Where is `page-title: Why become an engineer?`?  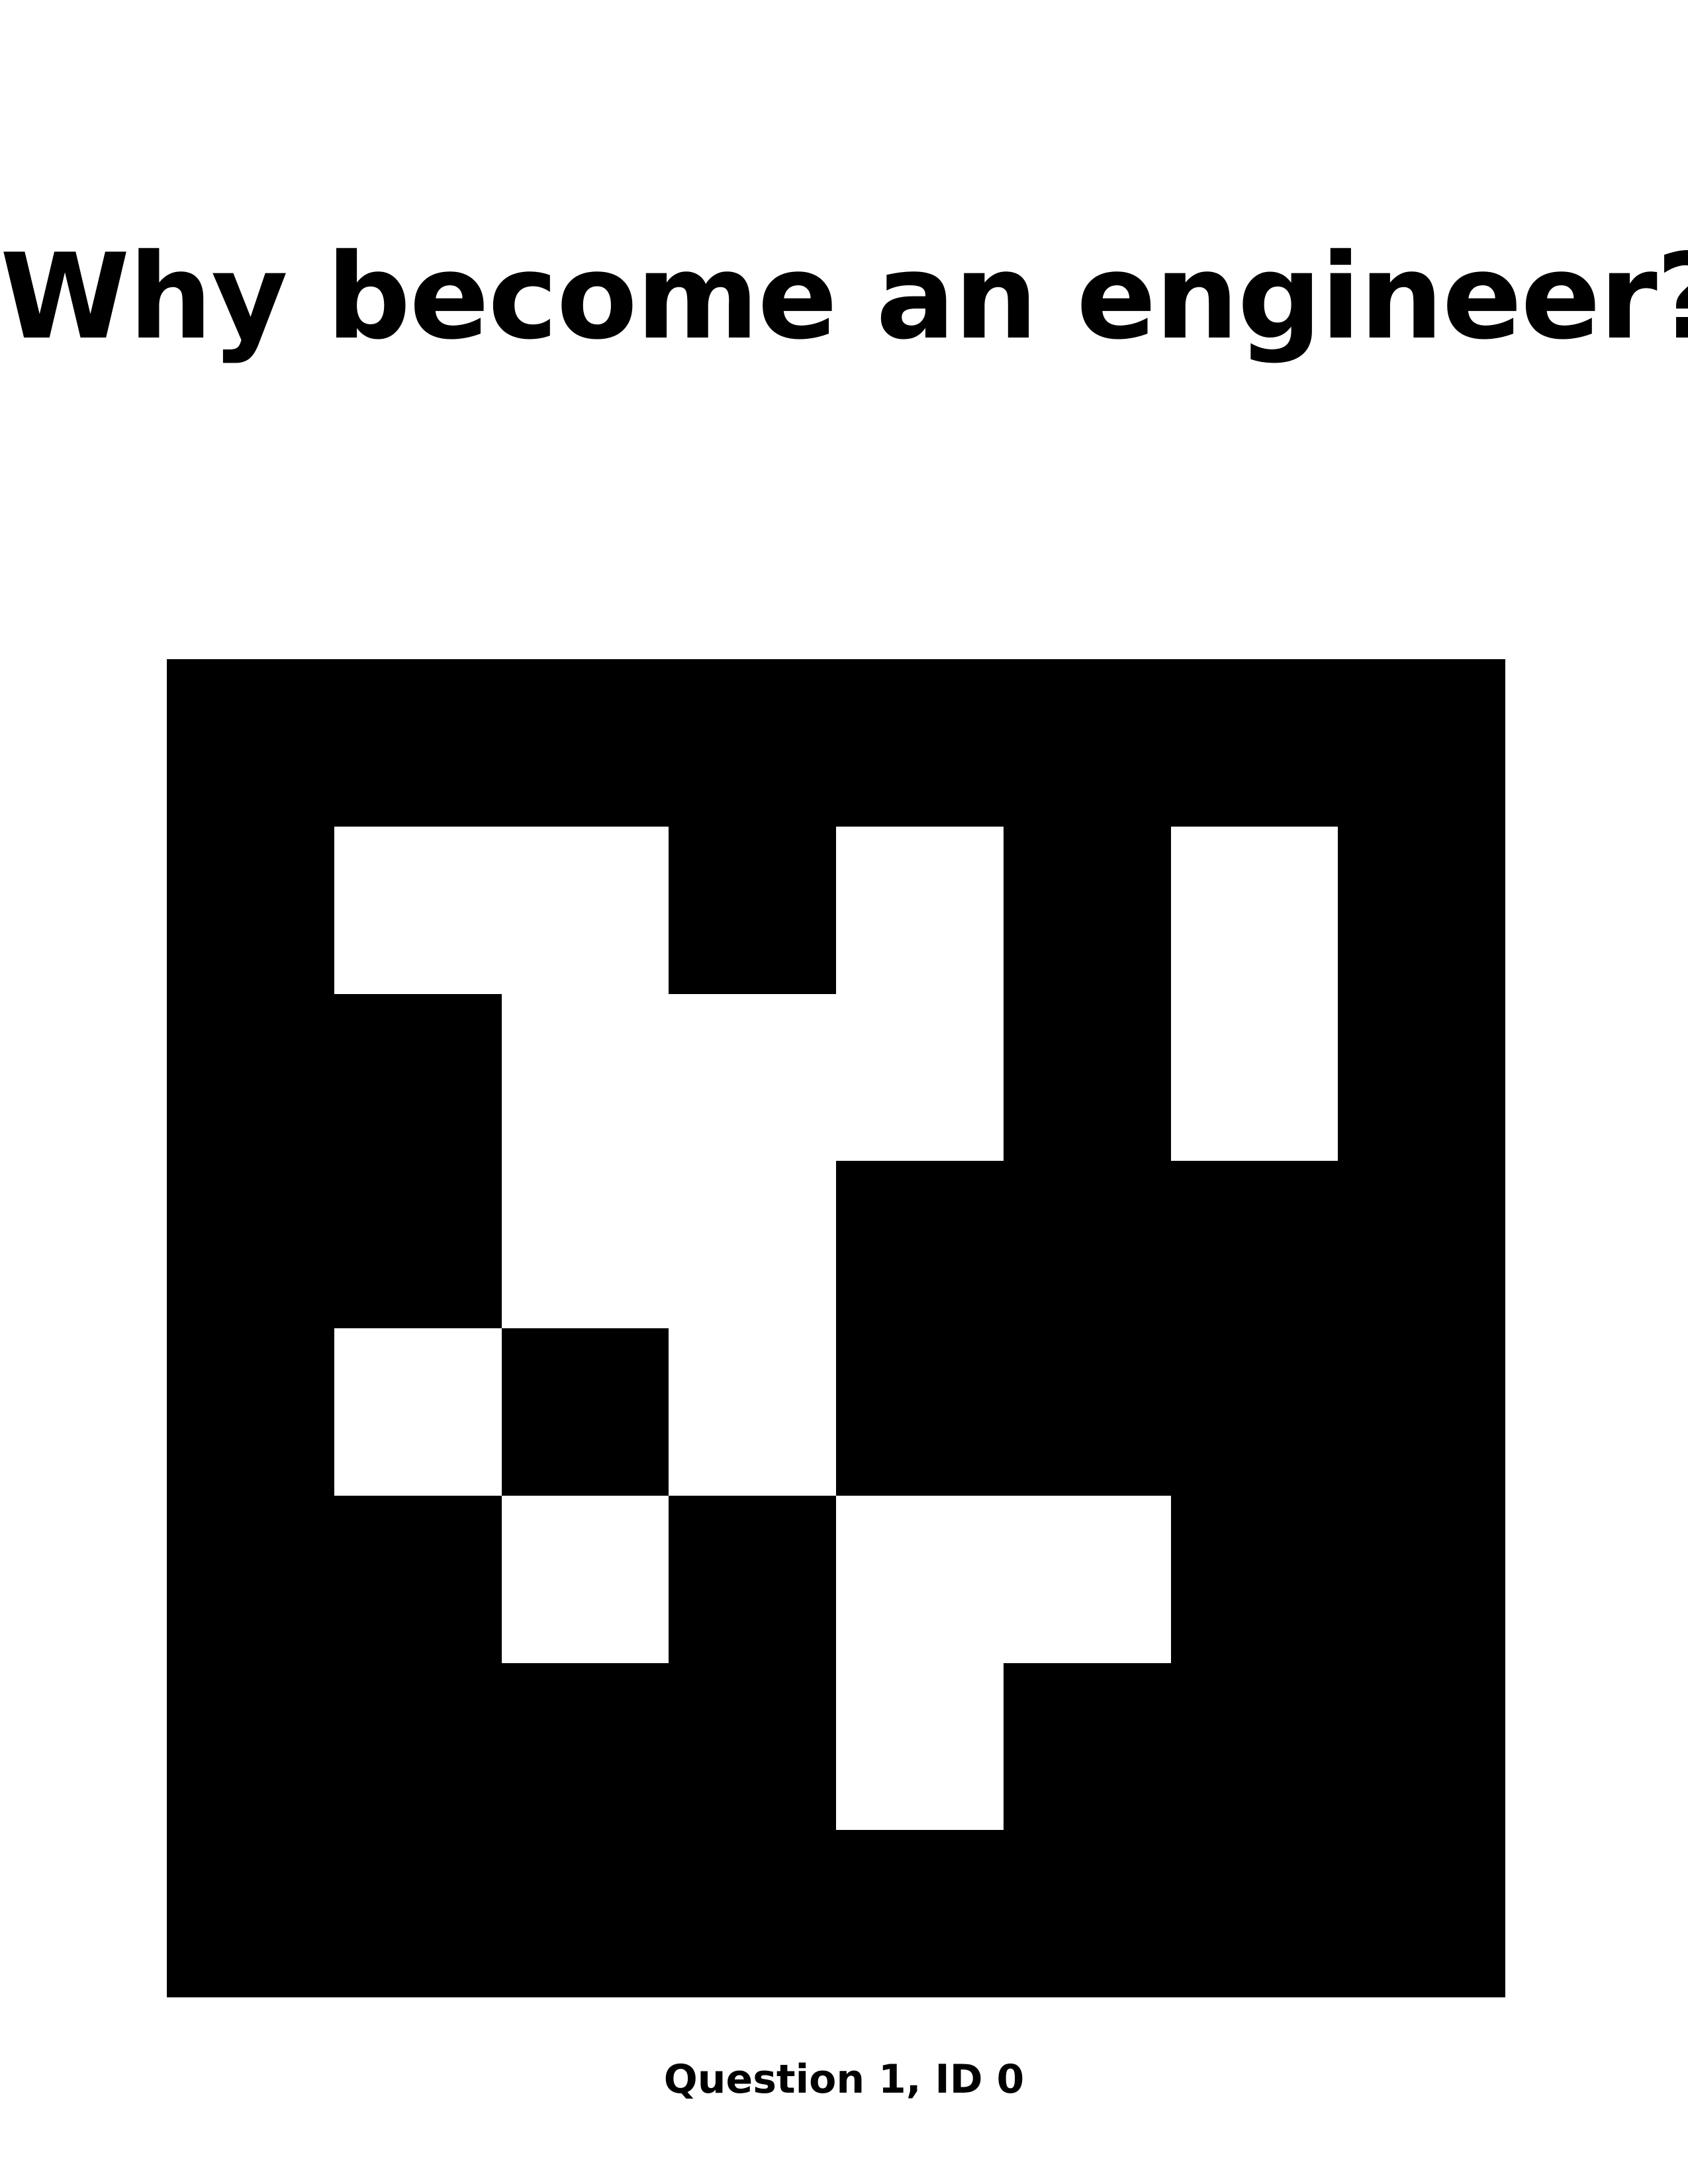
page-title: Why become an engineer? is located at coordinates (844, 296).